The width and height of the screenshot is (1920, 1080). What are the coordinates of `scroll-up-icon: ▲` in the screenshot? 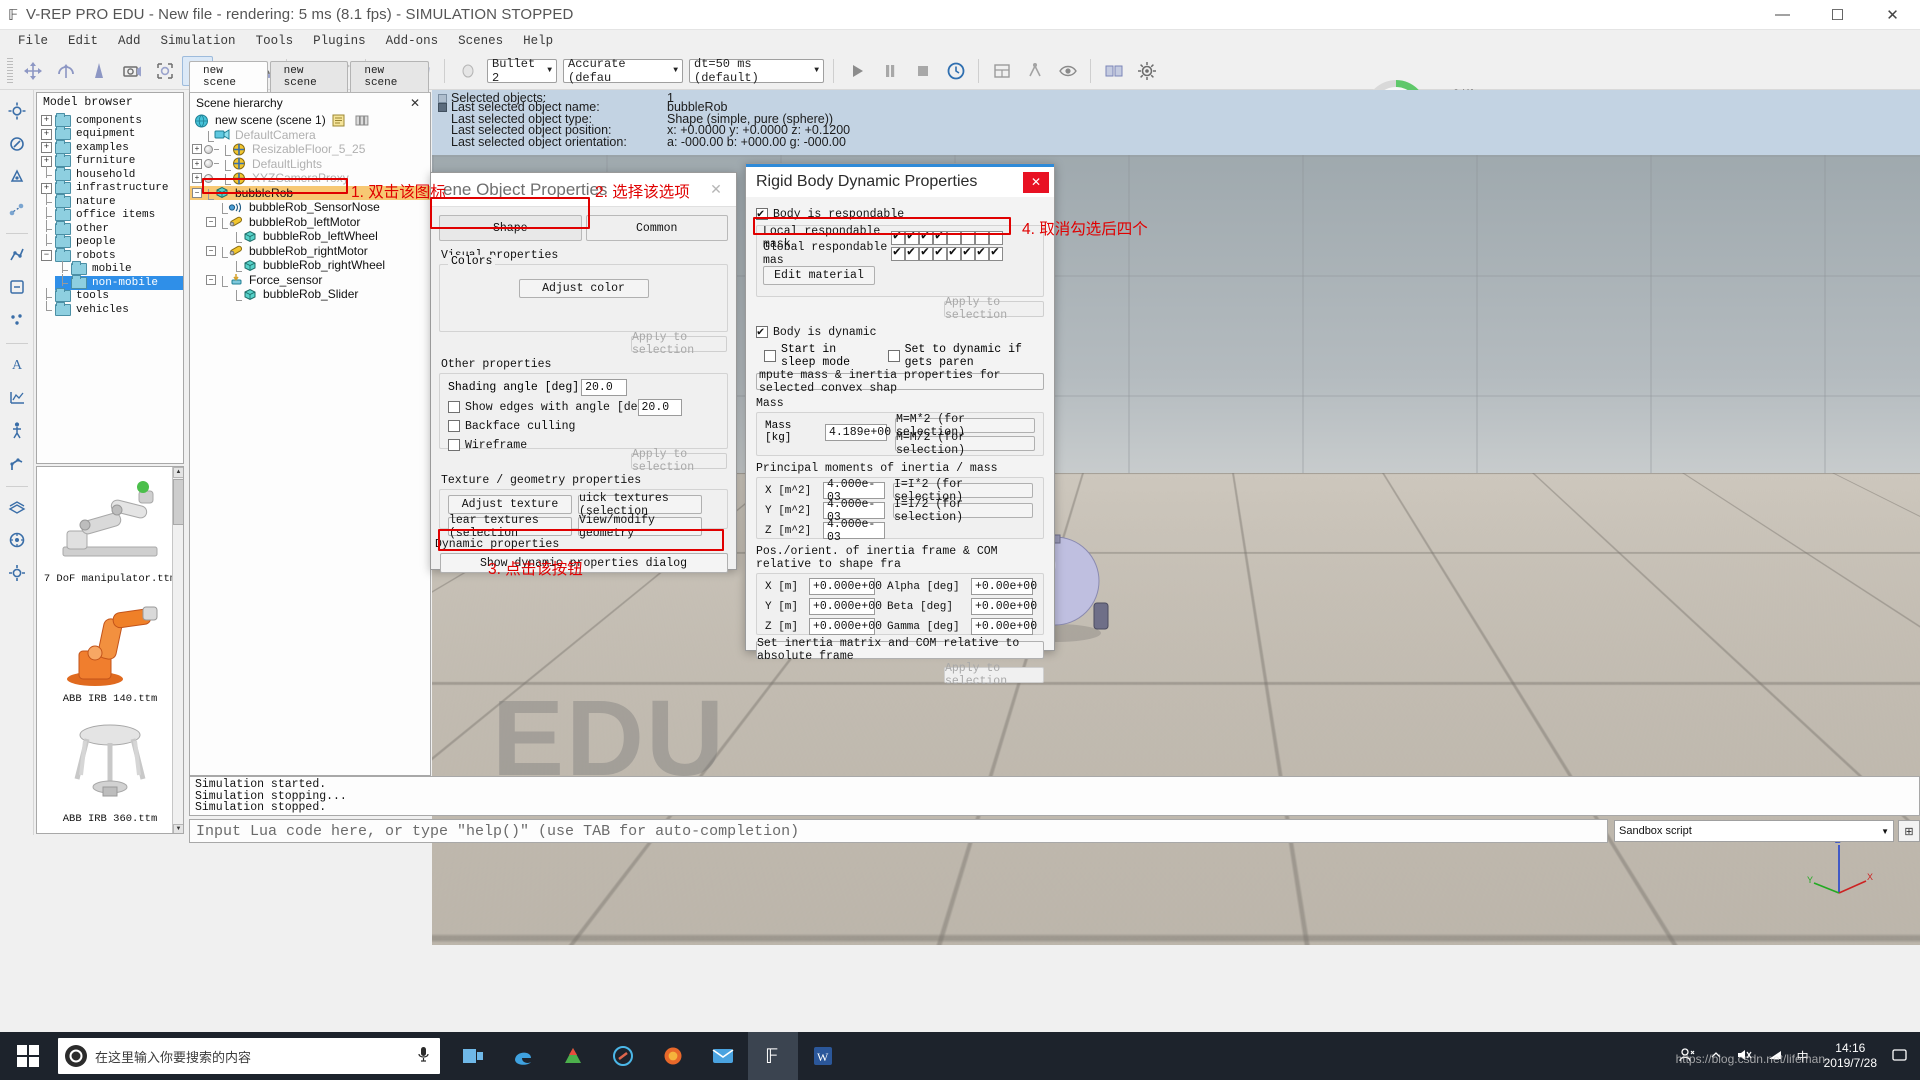 It's located at (178, 472).